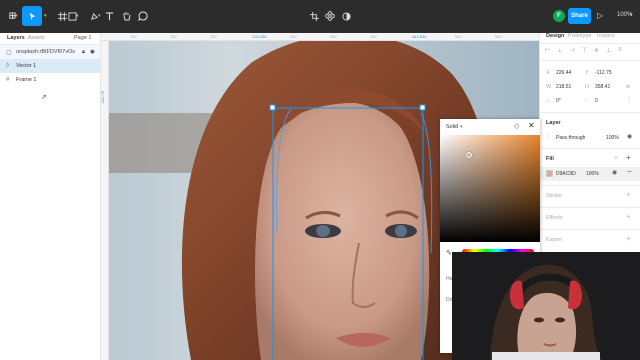 Image resolution: width=640 pixels, height=360 pixels. I want to click on tab-prototype: Prototype, so click(580, 36).